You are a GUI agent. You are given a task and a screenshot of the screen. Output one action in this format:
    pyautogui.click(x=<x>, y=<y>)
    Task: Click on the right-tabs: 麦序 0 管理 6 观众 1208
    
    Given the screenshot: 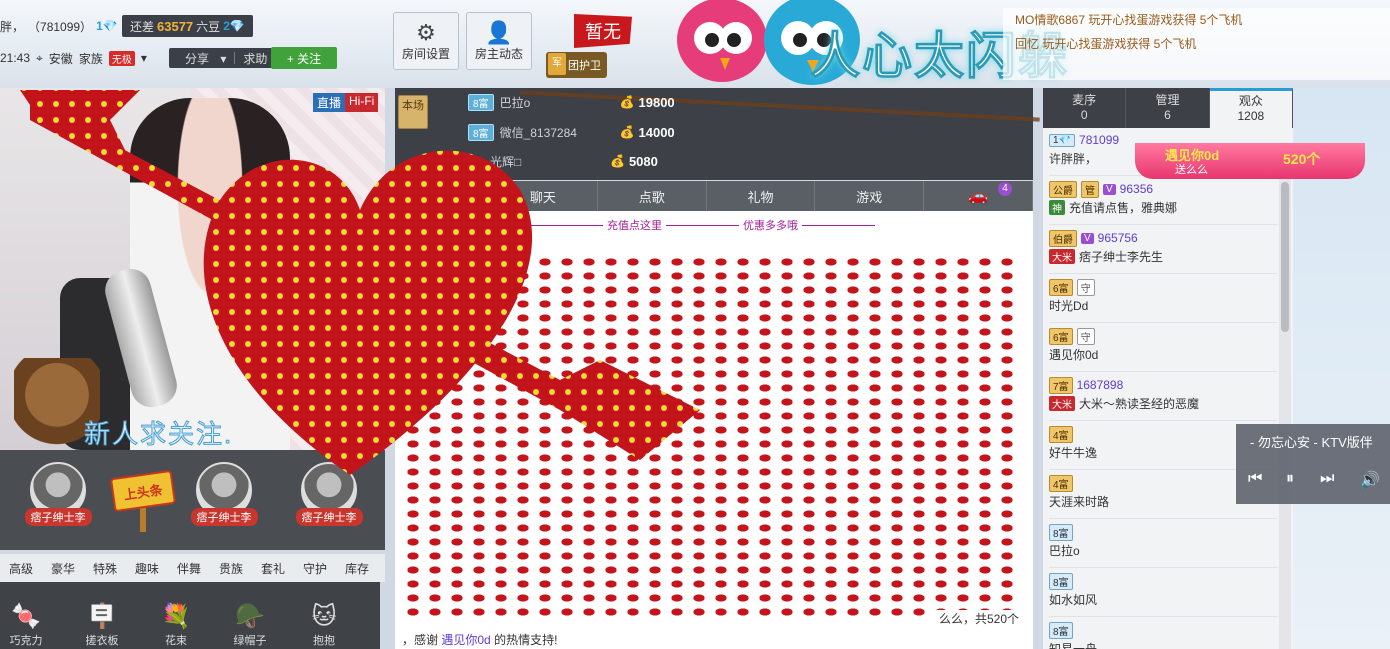 What is the action you would take?
    pyautogui.click(x=1168, y=108)
    